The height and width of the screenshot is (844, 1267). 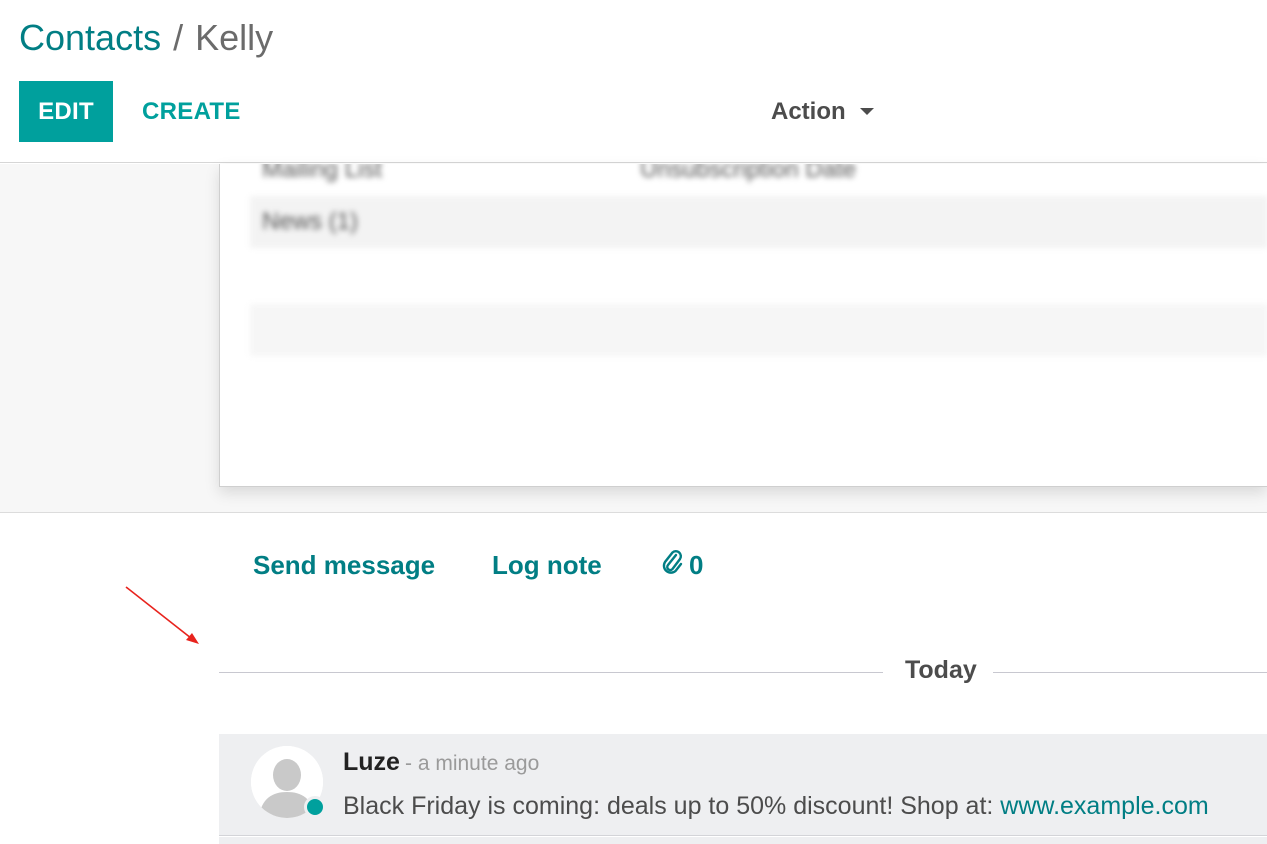 What do you see at coordinates (90, 37) in the screenshot?
I see `breadcrumb-contacts-link: Contacts` at bounding box center [90, 37].